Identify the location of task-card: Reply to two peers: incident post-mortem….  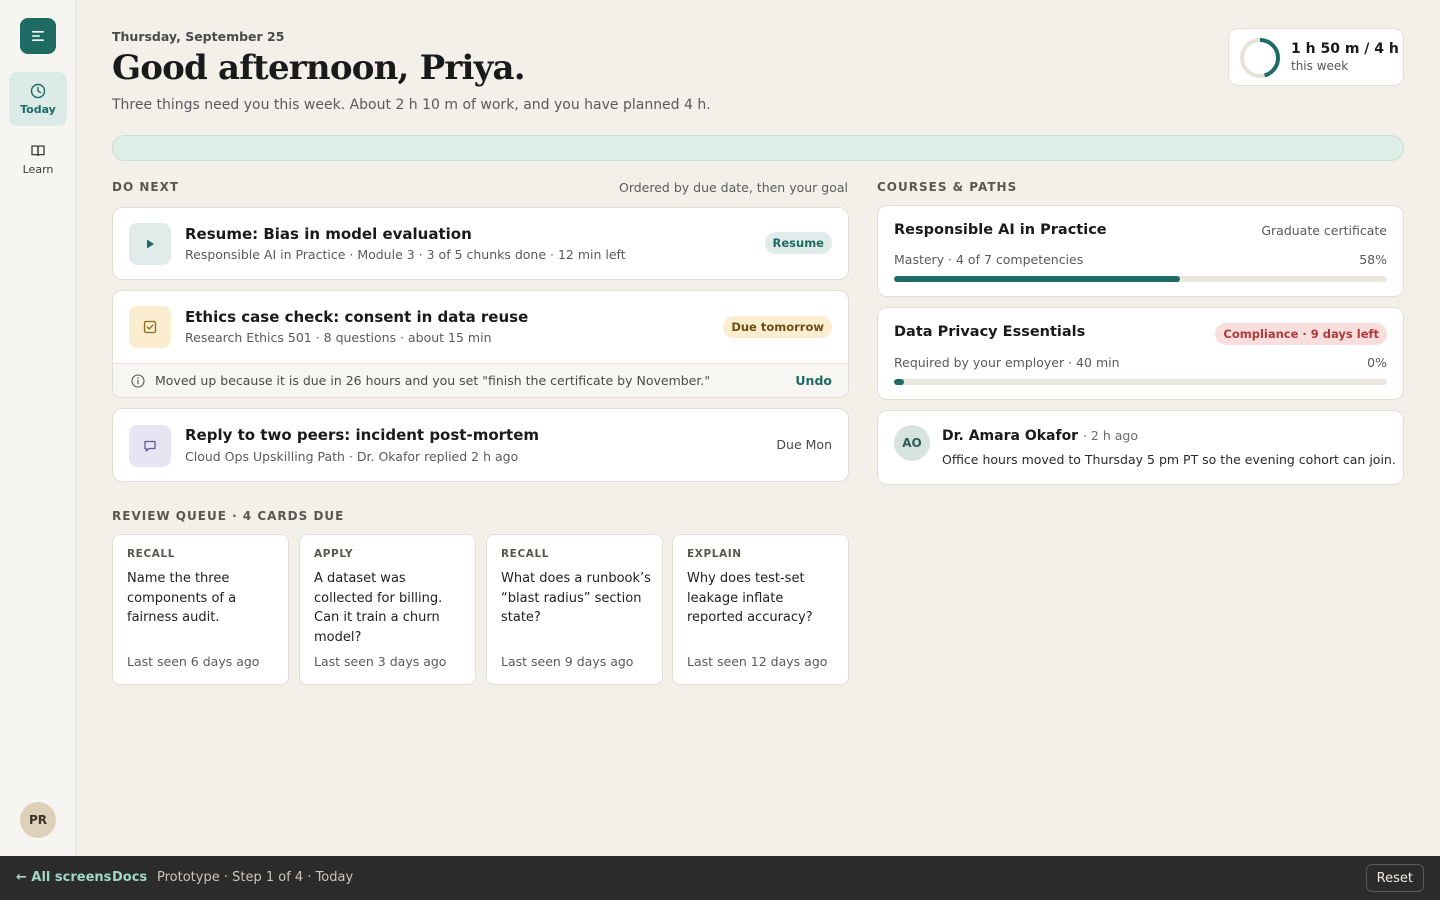
(480, 445).